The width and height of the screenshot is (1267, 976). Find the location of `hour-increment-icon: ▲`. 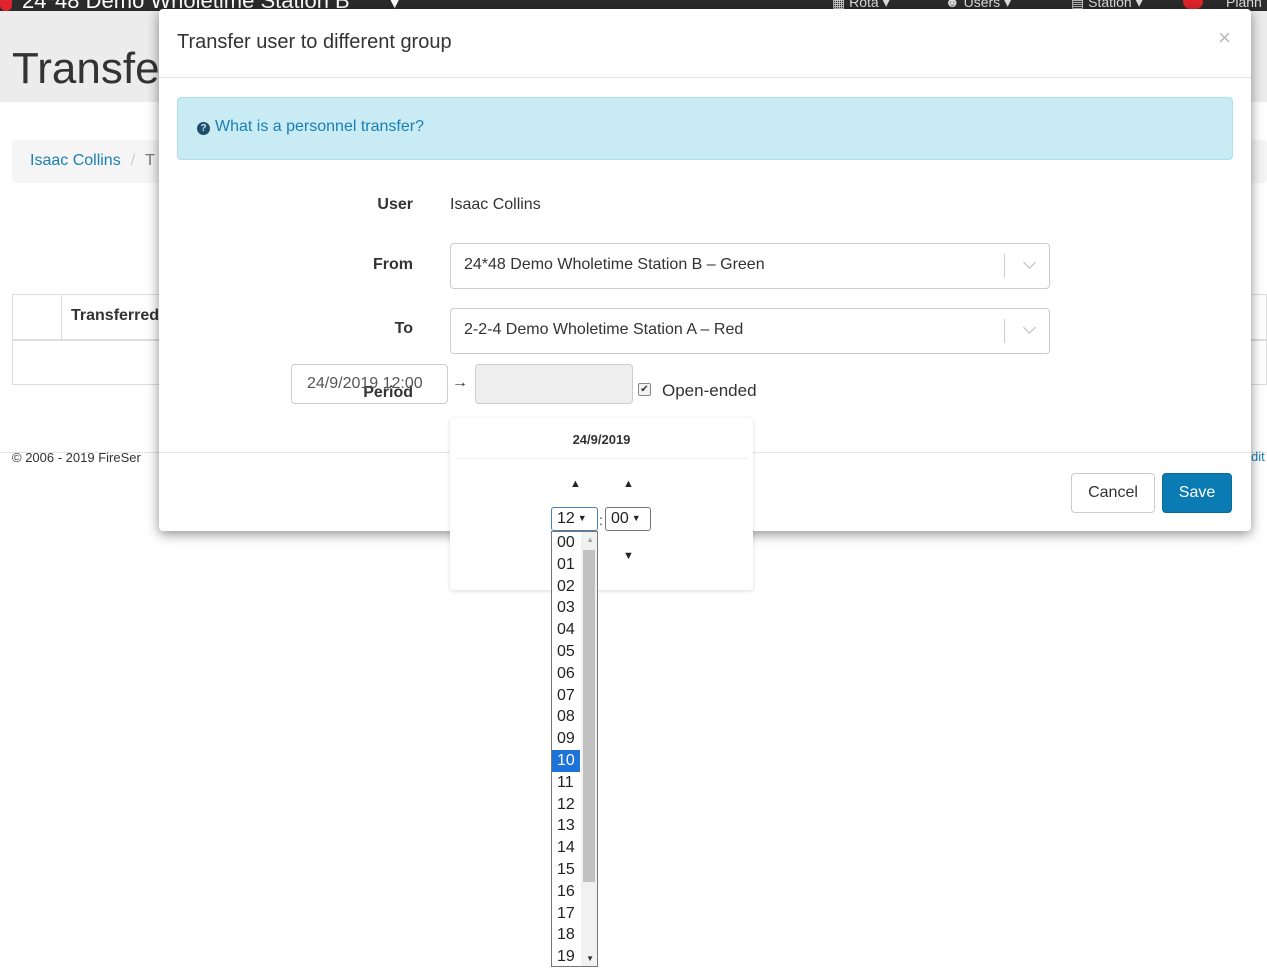

hour-increment-icon: ▲ is located at coordinates (575, 484).